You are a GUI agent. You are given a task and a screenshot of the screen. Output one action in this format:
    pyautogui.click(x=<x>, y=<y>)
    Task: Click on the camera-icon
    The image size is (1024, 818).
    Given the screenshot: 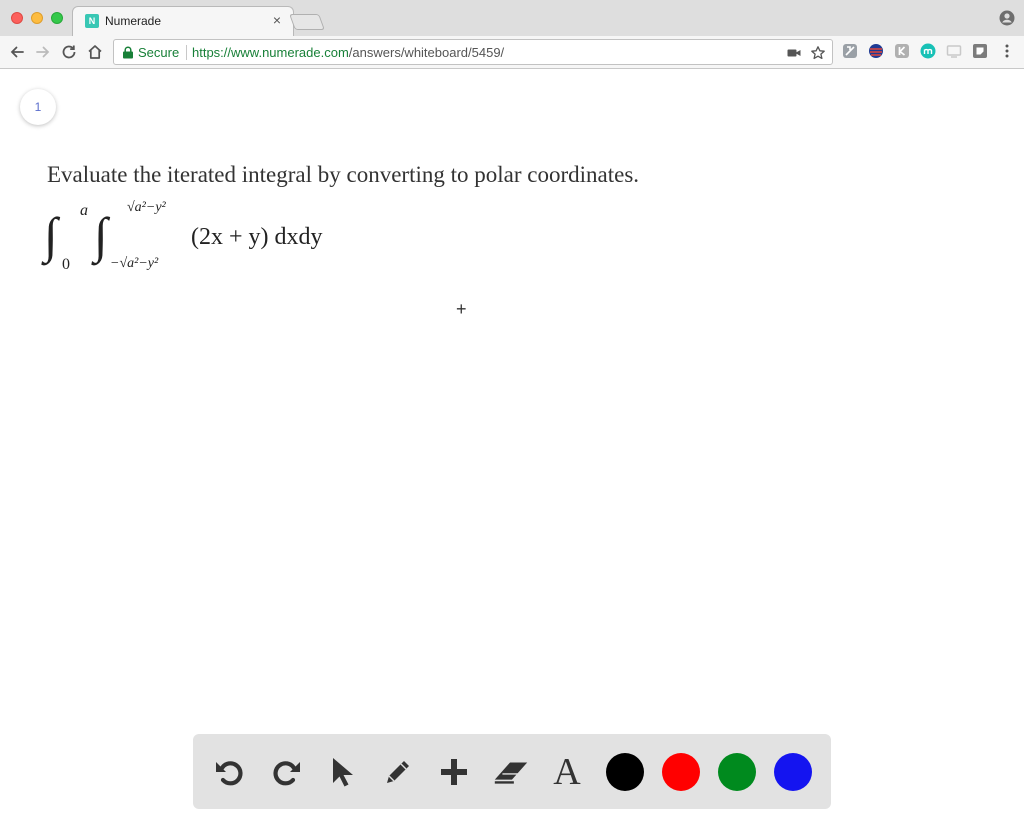 What is the action you would take?
    pyautogui.click(x=794, y=53)
    